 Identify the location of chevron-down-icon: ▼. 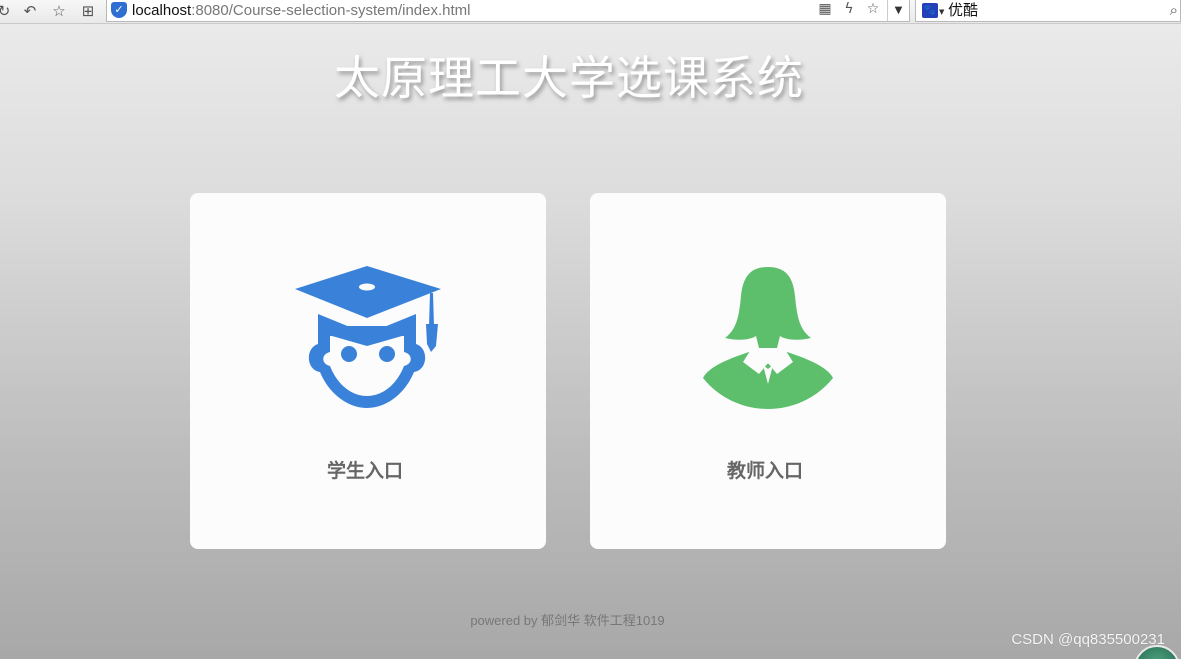
(941, 12).